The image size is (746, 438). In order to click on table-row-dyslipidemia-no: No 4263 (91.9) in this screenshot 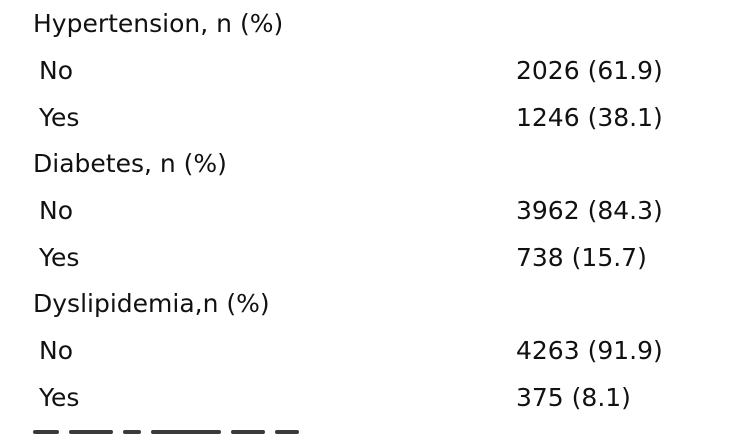, I will do `click(373, 351)`.